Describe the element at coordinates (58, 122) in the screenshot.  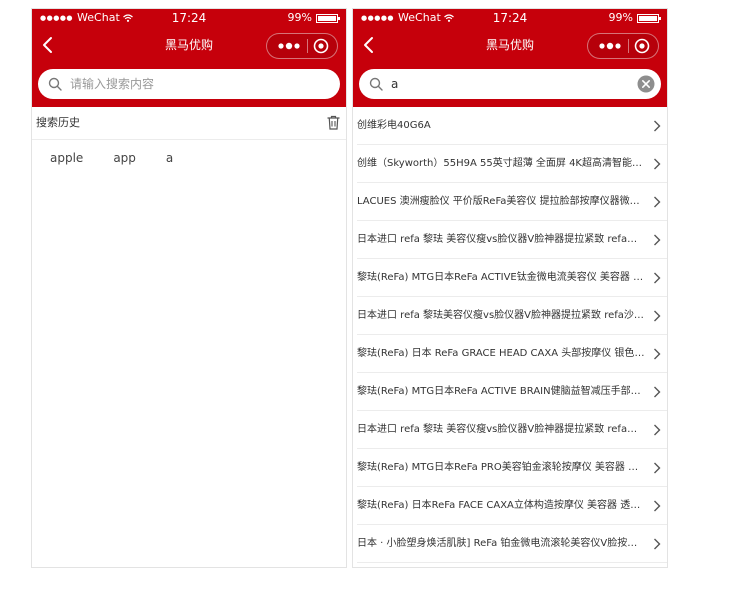
I see `history-title: 搜索历史` at that location.